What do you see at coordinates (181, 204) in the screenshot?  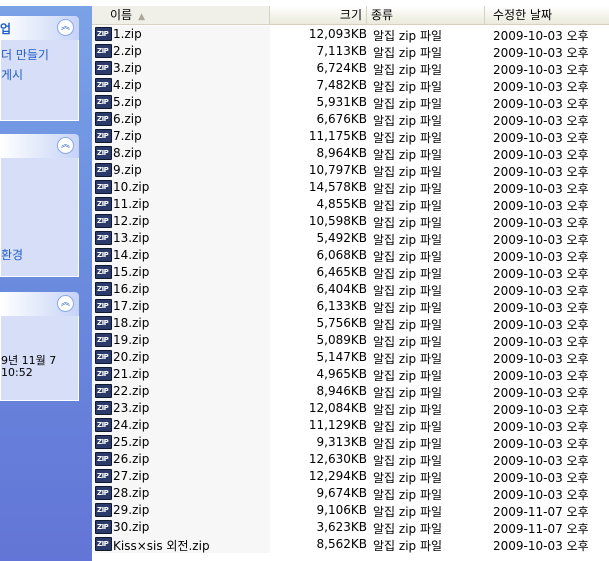 I see `file-name-cell: ZIP 11.zip` at bounding box center [181, 204].